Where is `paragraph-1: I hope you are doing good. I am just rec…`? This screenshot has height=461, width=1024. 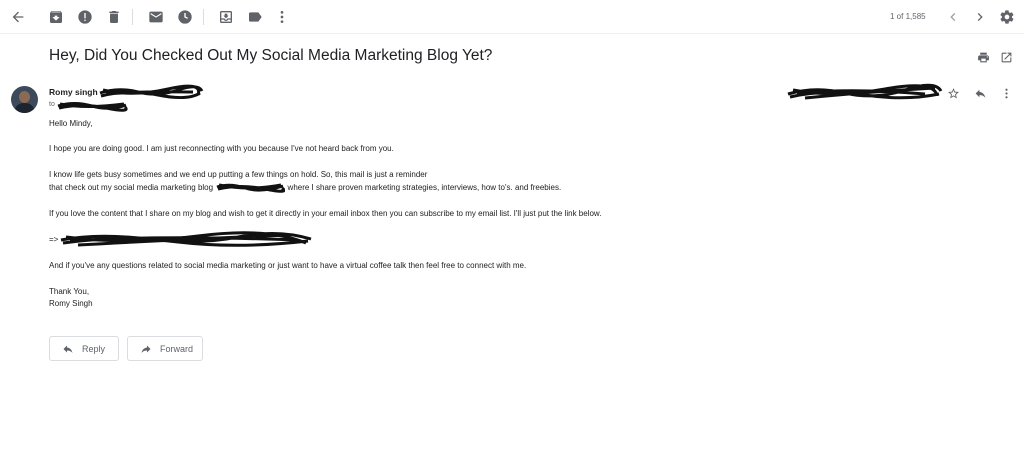 paragraph-1: I hope you are doing good. I am just rec… is located at coordinates (221, 148).